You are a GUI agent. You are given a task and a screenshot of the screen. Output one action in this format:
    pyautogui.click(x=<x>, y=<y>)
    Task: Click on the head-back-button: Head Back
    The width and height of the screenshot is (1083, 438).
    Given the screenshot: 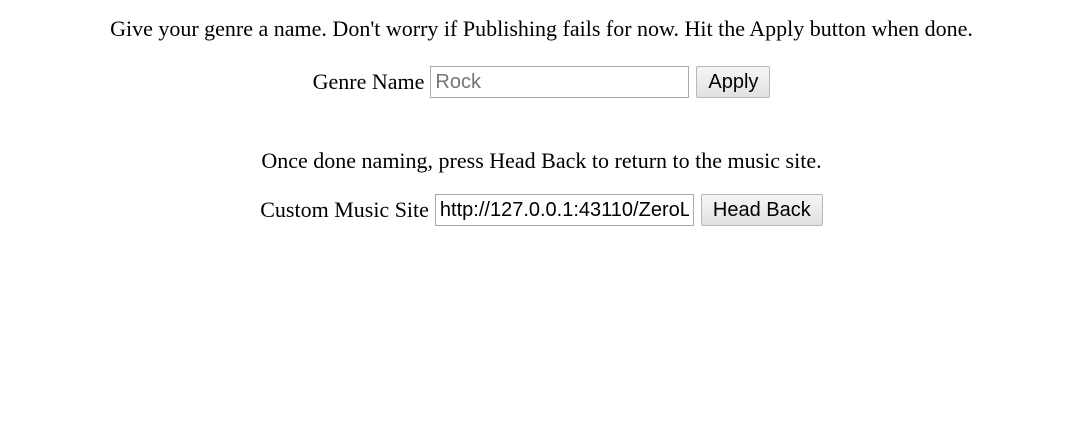 What is the action you would take?
    pyautogui.click(x=761, y=210)
    